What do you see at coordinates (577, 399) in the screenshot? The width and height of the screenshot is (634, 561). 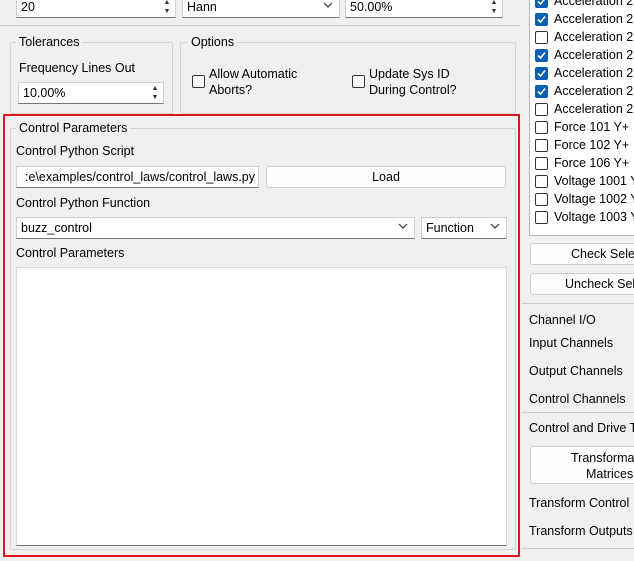 I see `control-channels-label: Control Channels` at bounding box center [577, 399].